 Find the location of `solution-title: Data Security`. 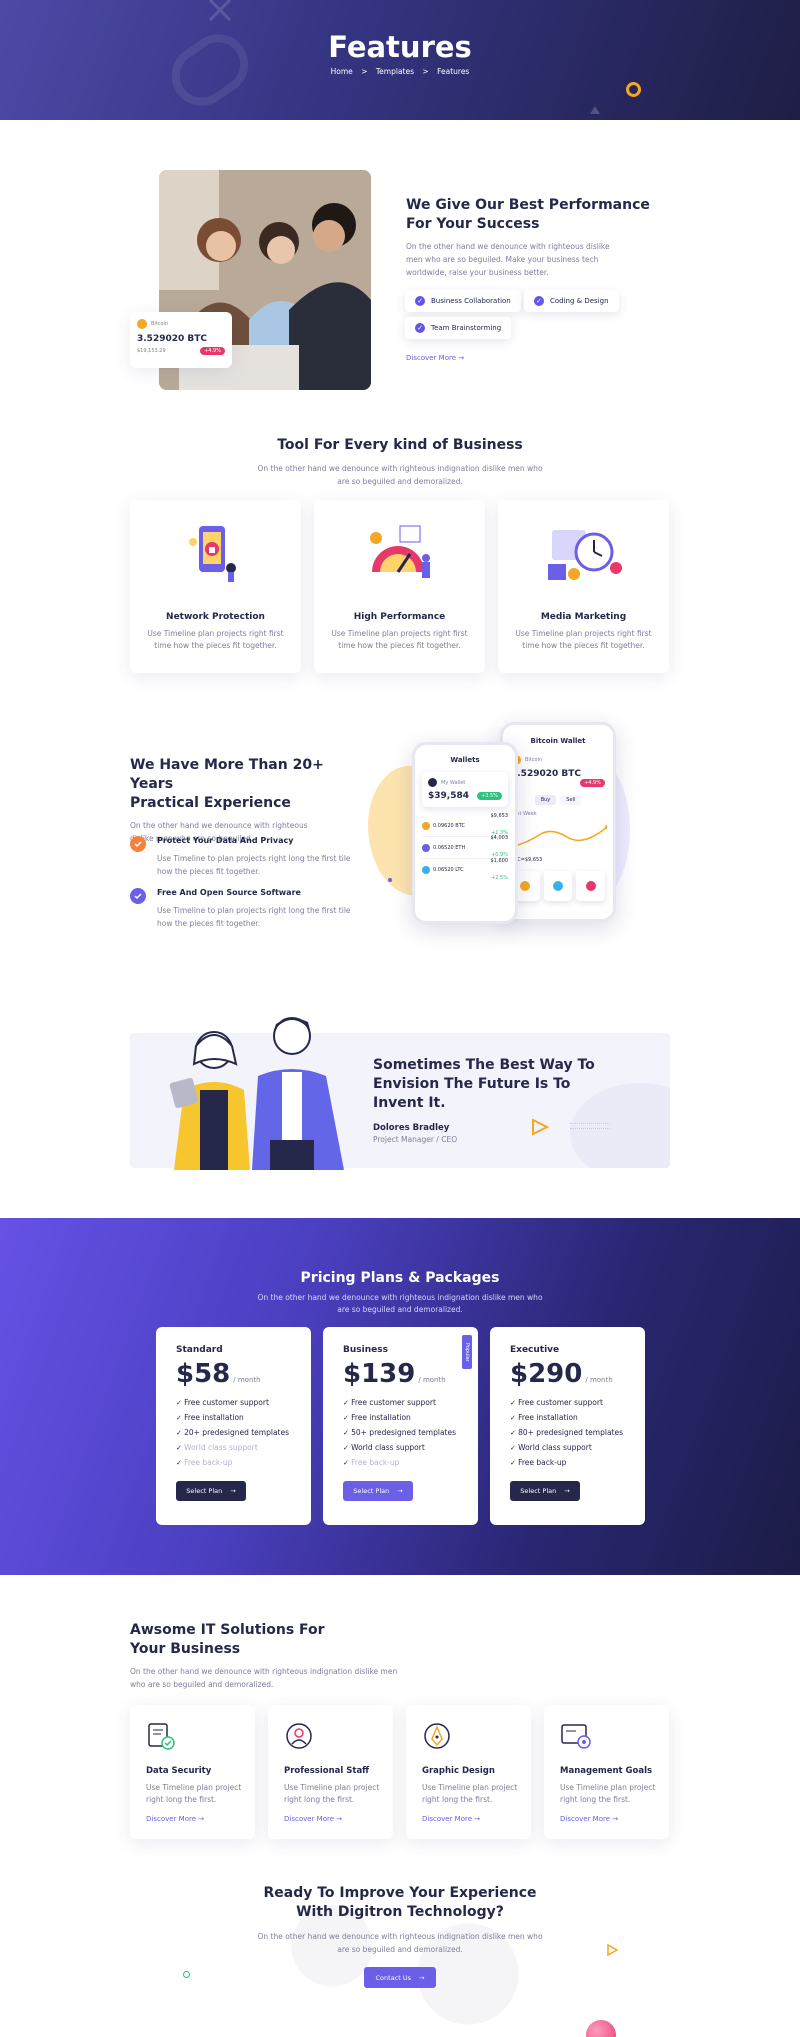

solution-title: Data Security is located at coordinates (179, 1771).